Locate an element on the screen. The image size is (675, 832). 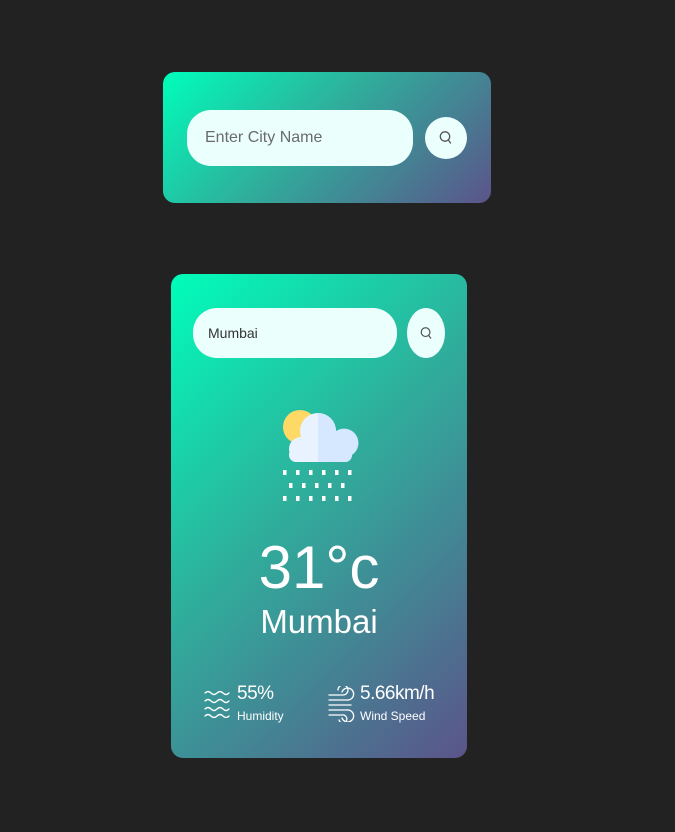
sun-cloud-rain-icon is located at coordinates (321, 455).